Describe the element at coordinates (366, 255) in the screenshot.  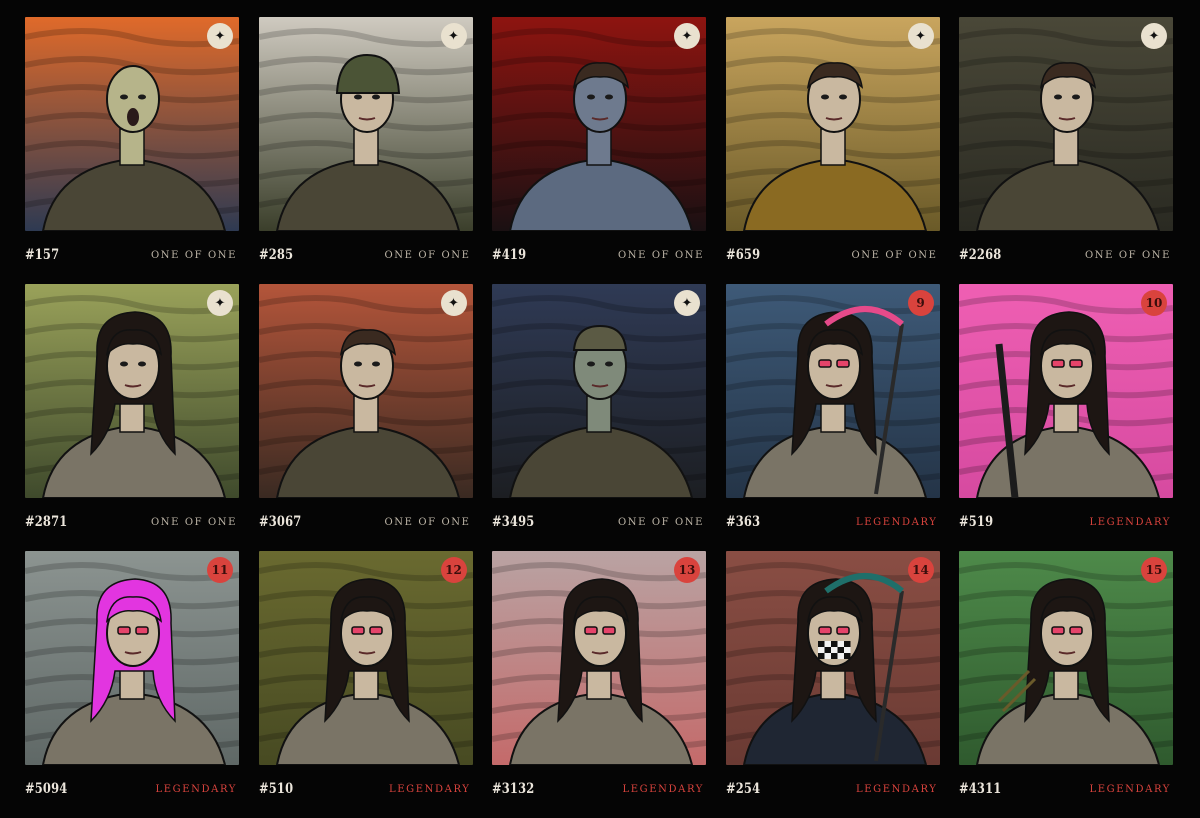
I see `card-meta: #285 ONE OF ONE` at that location.